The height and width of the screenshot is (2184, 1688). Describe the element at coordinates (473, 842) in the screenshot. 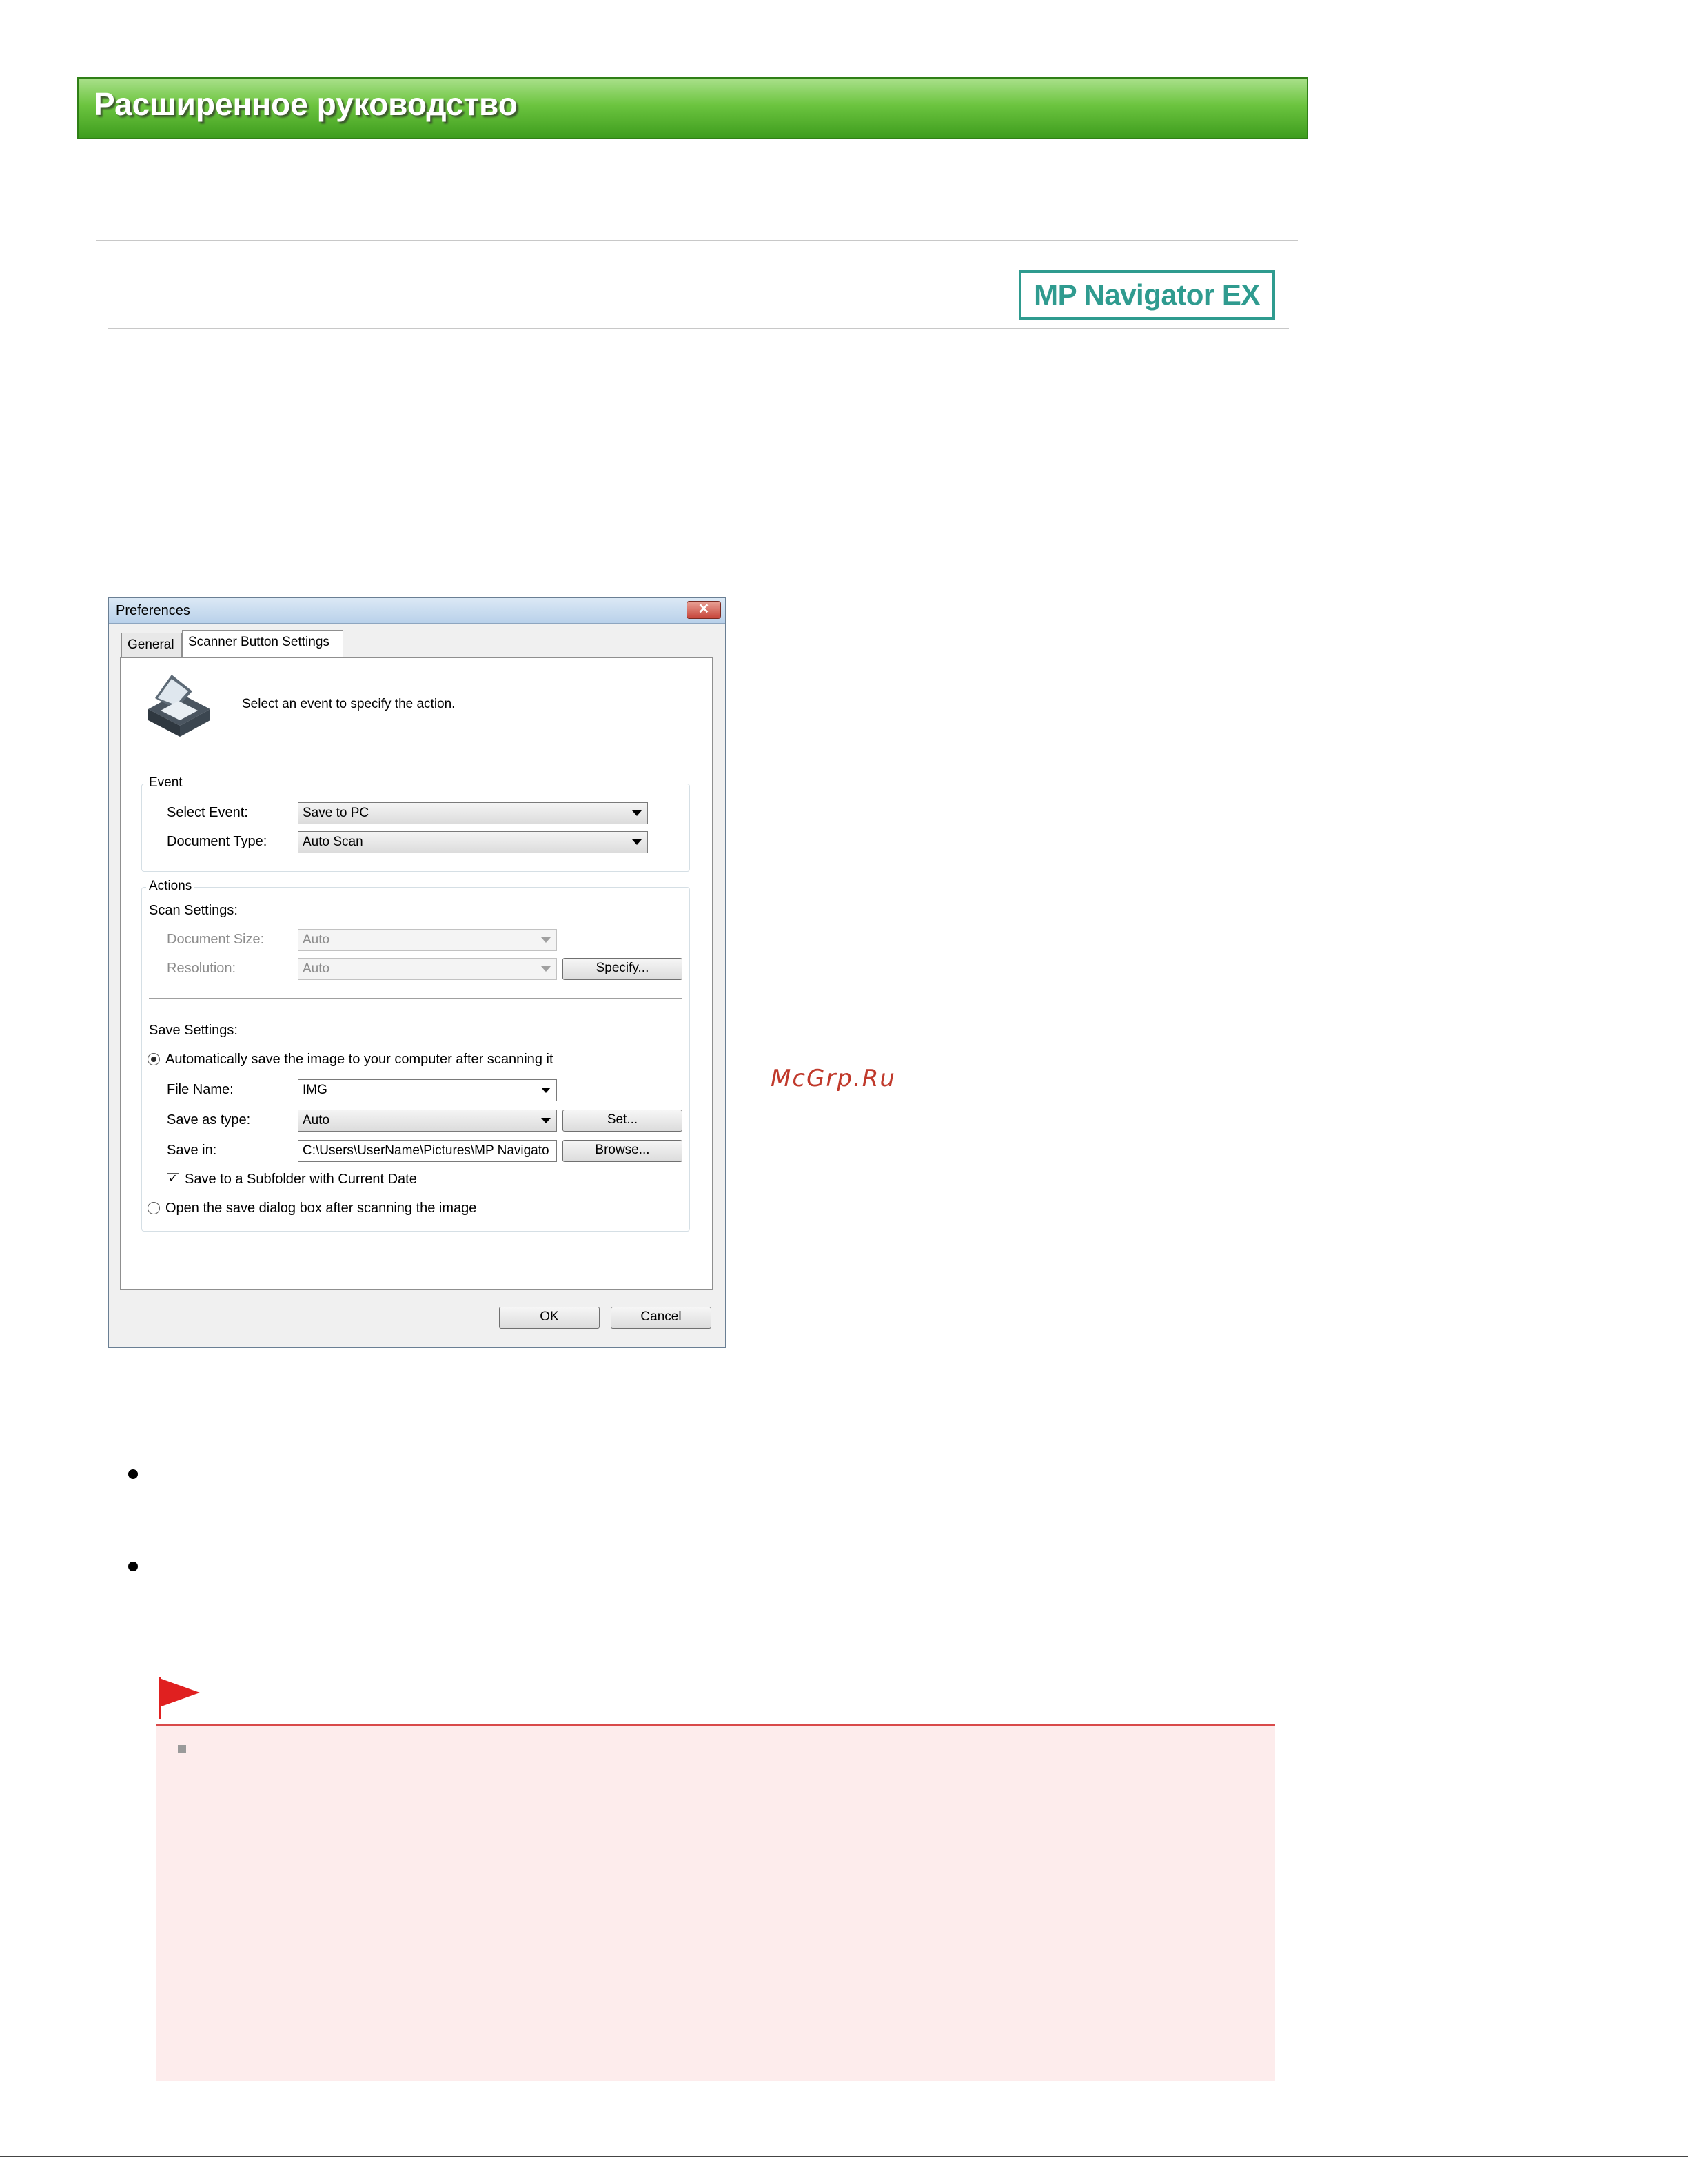

I see `document-type-dropdown: Auto Scan` at that location.